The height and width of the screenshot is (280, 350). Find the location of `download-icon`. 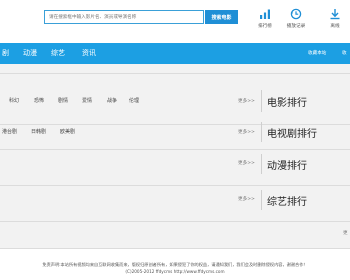

download-icon is located at coordinates (335, 14).